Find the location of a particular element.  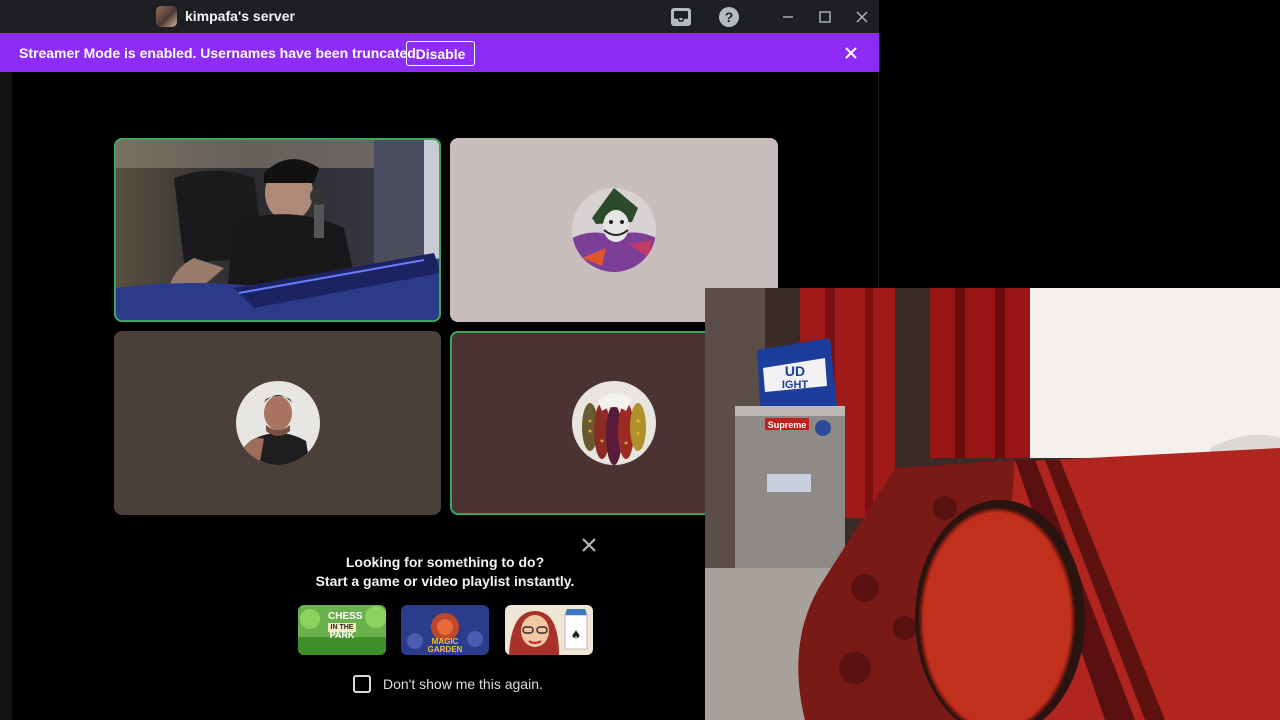

titlebar: kimpafa's server ? is located at coordinates (439, 16).